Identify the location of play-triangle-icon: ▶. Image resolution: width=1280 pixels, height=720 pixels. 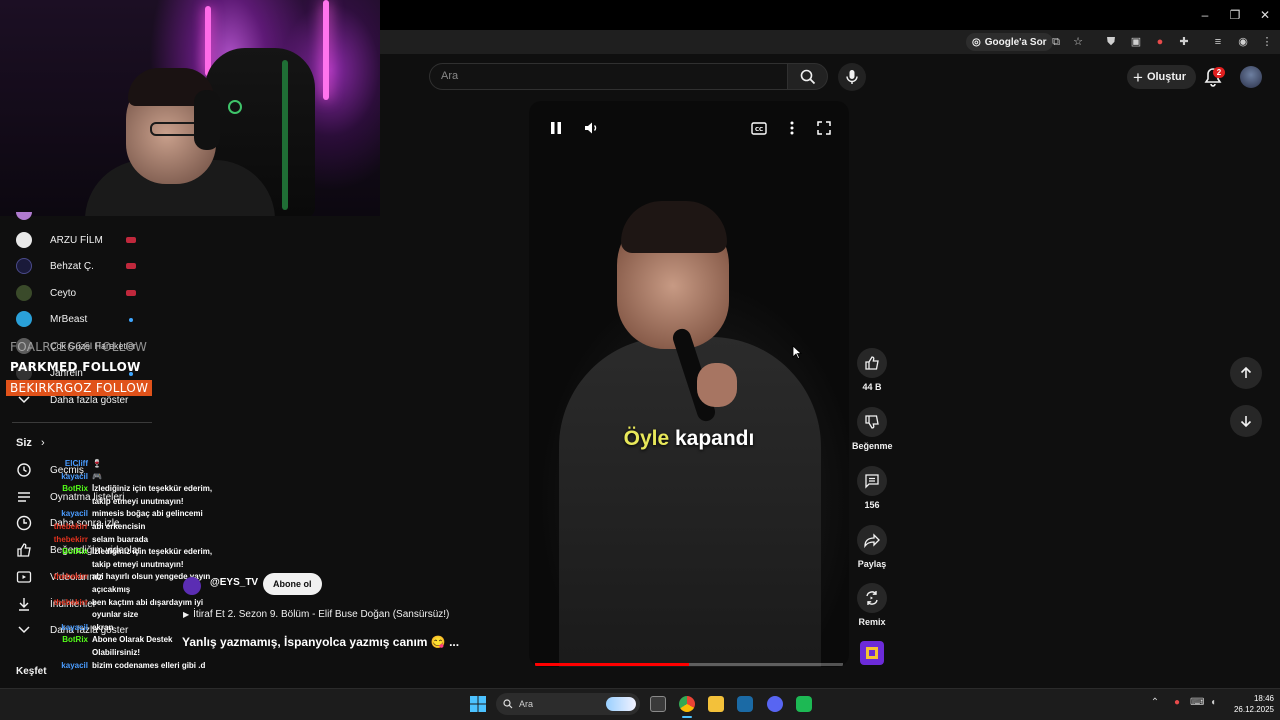
(186, 614).